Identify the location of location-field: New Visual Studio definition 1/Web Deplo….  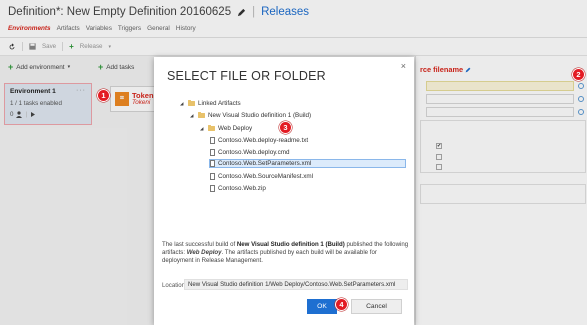
(296, 284).